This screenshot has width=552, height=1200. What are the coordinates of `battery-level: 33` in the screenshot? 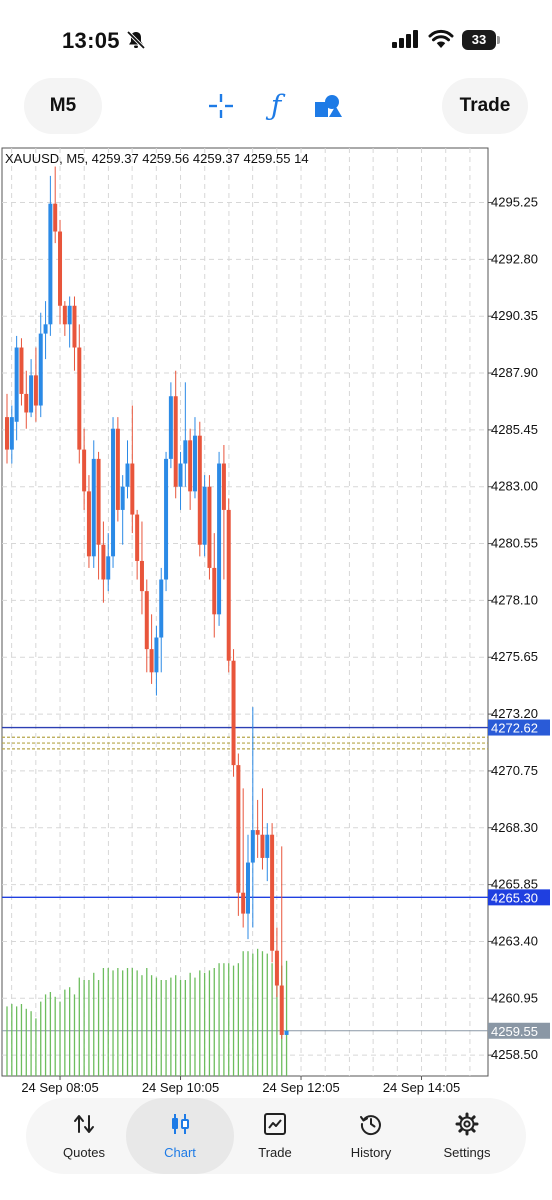 It's located at (479, 39).